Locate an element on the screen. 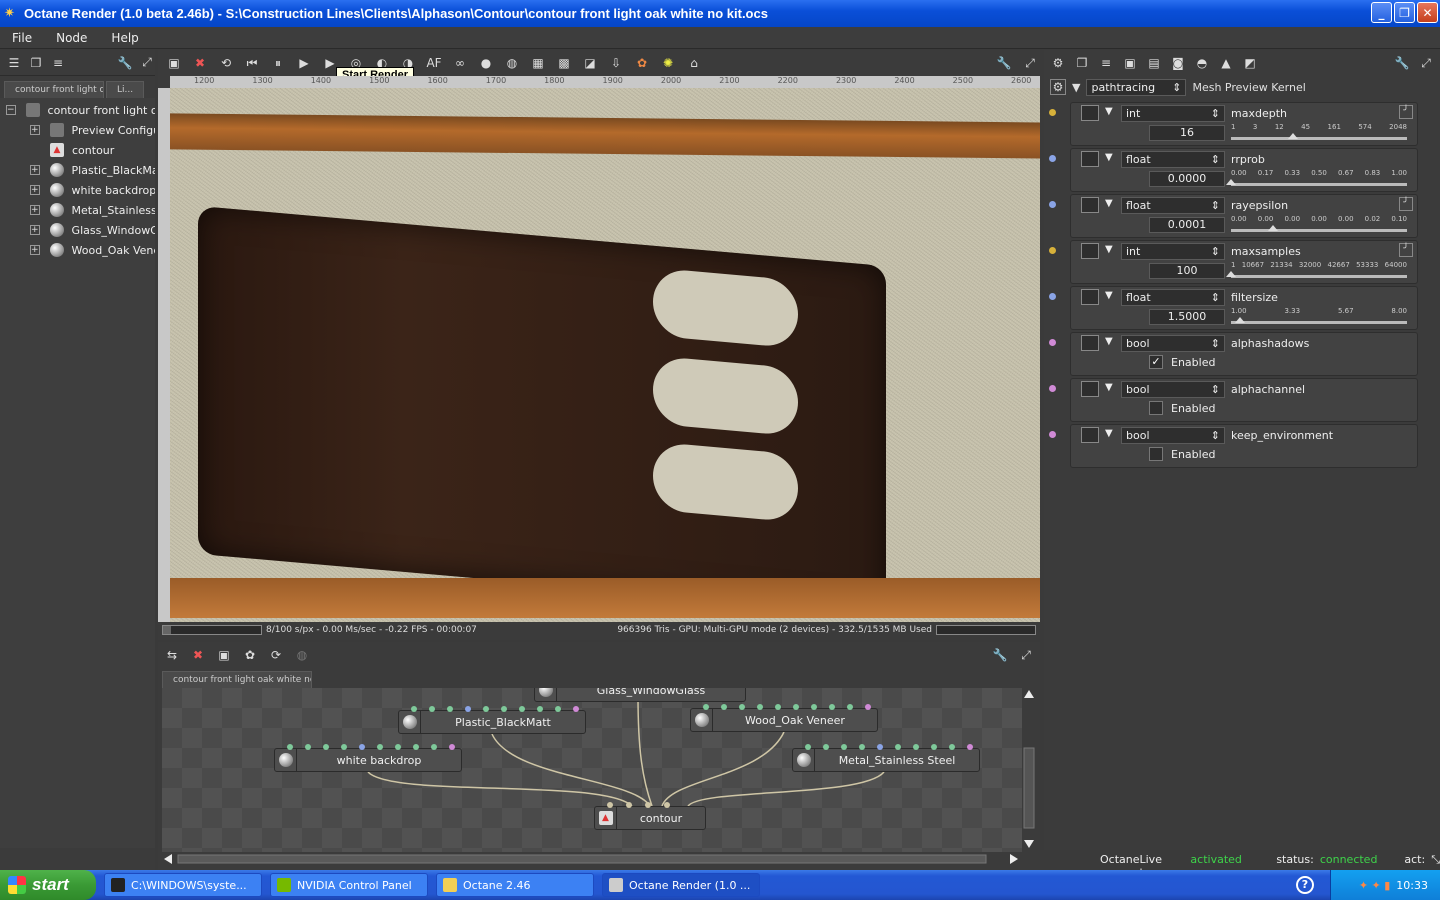  param-slider: 1 10667 21334 32000 42667 53333 64000 is located at coordinates (1316, 270).